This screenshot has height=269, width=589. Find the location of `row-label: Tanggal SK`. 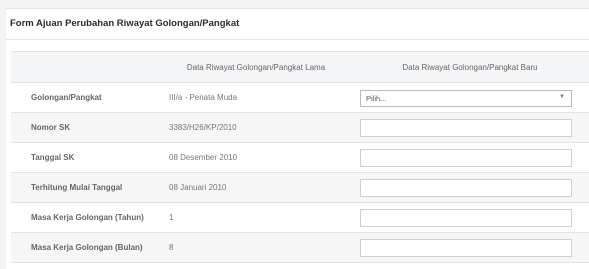

row-label: Tanggal SK is located at coordinates (53, 157).